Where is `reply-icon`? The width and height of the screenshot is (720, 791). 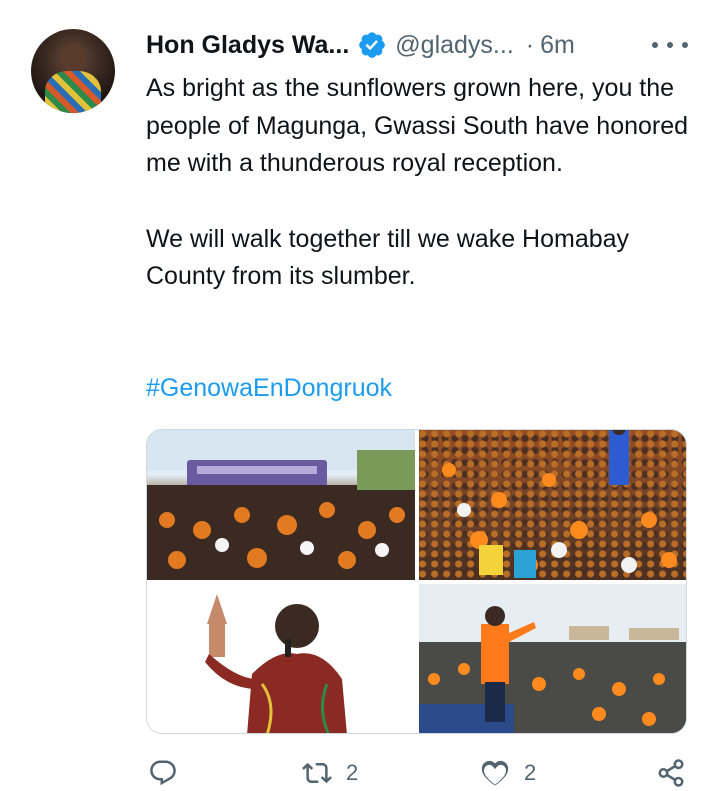
reply-icon is located at coordinates (163, 773).